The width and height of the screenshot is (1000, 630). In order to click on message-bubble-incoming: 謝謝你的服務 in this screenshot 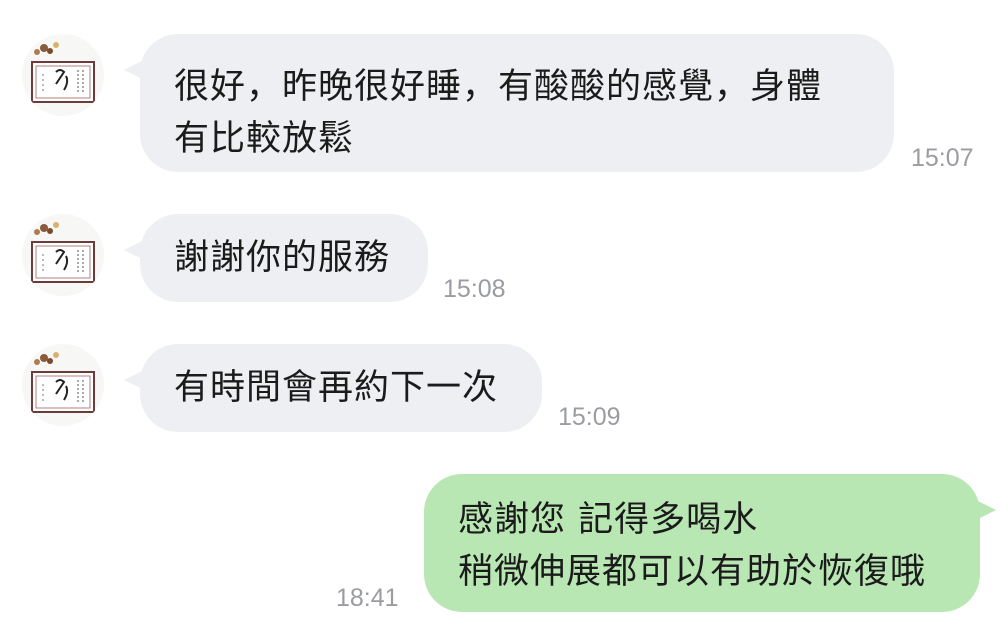, I will do `click(284, 258)`.